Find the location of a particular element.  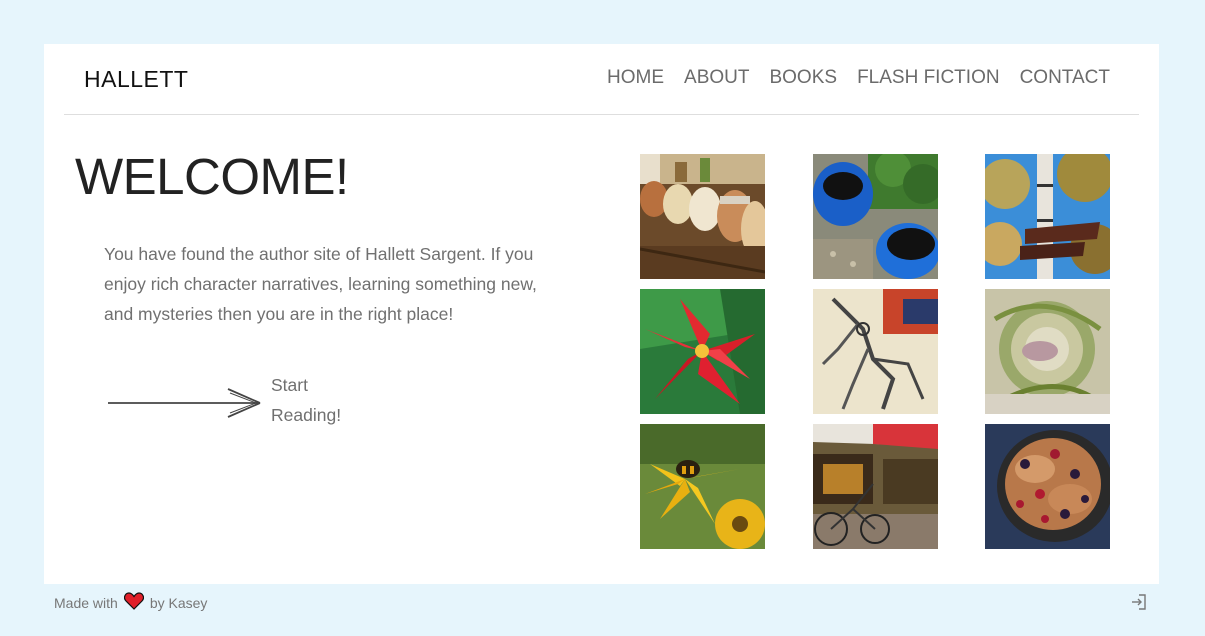

main-nav: HOME ABOUT BOOKS FLASH FICTION CONTACT is located at coordinates (858, 78).